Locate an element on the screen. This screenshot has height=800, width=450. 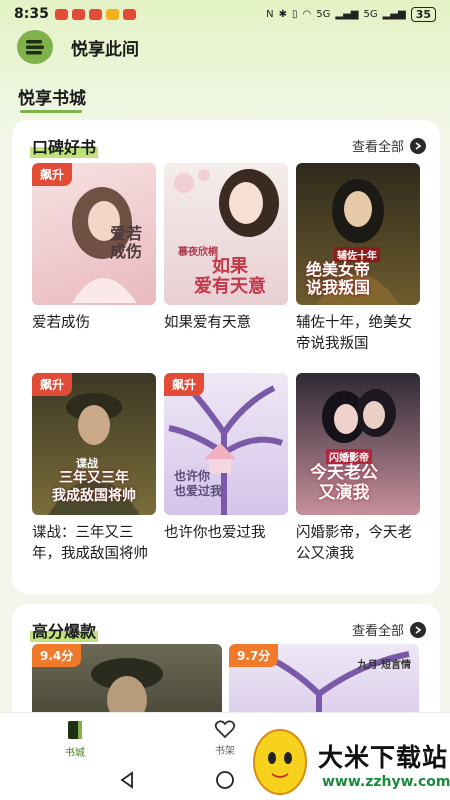
badge-score: 9.4分 is located at coordinates (57, 655).